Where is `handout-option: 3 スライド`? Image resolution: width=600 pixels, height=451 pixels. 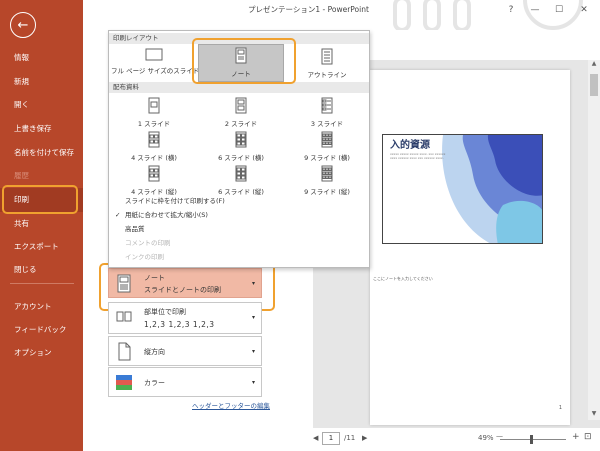
handout-option: 3 スライド is located at coordinates (327, 111).